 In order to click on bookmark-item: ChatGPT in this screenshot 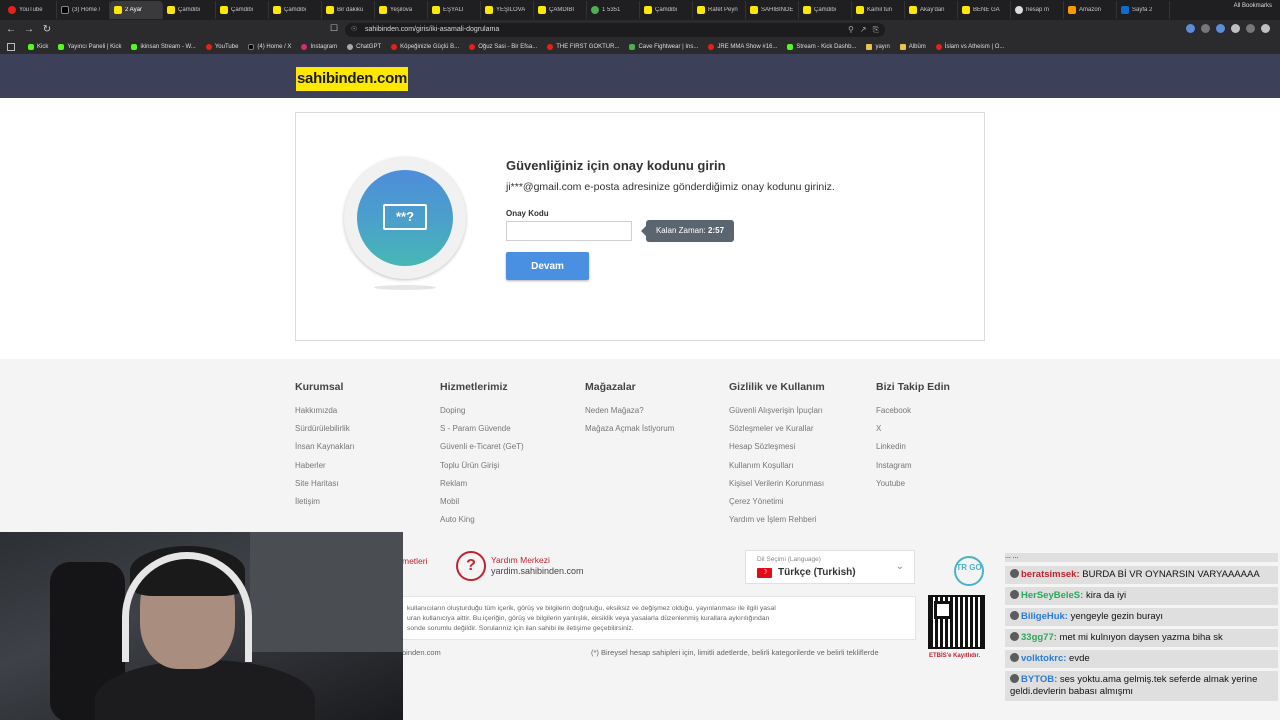, I will do `click(364, 47)`.